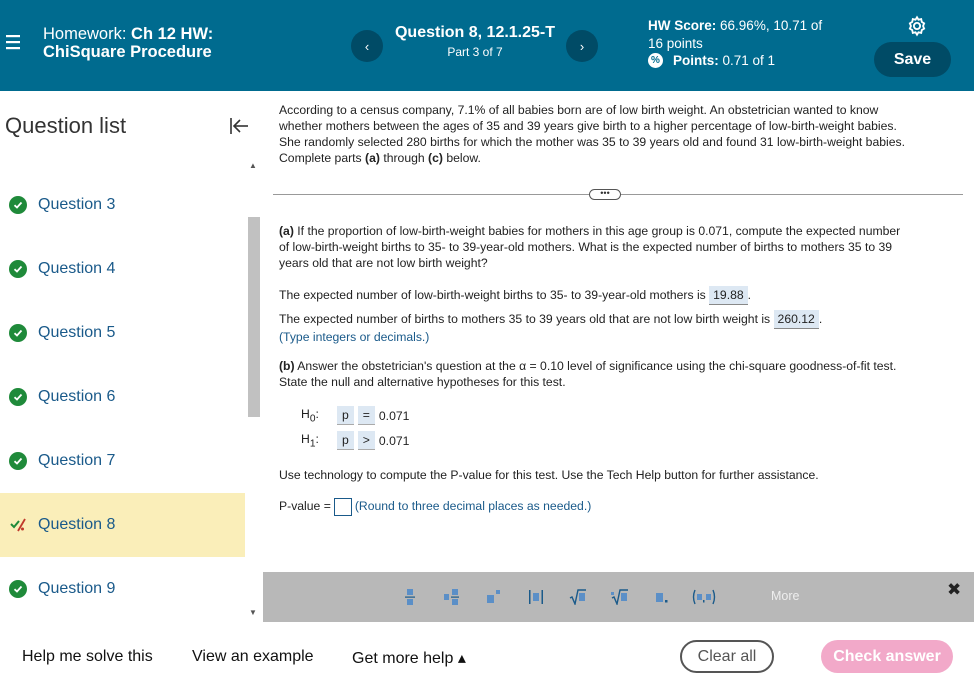 This screenshot has height=693, width=974. What do you see at coordinates (620, 597) in the screenshot?
I see `nth-root-icon` at bounding box center [620, 597].